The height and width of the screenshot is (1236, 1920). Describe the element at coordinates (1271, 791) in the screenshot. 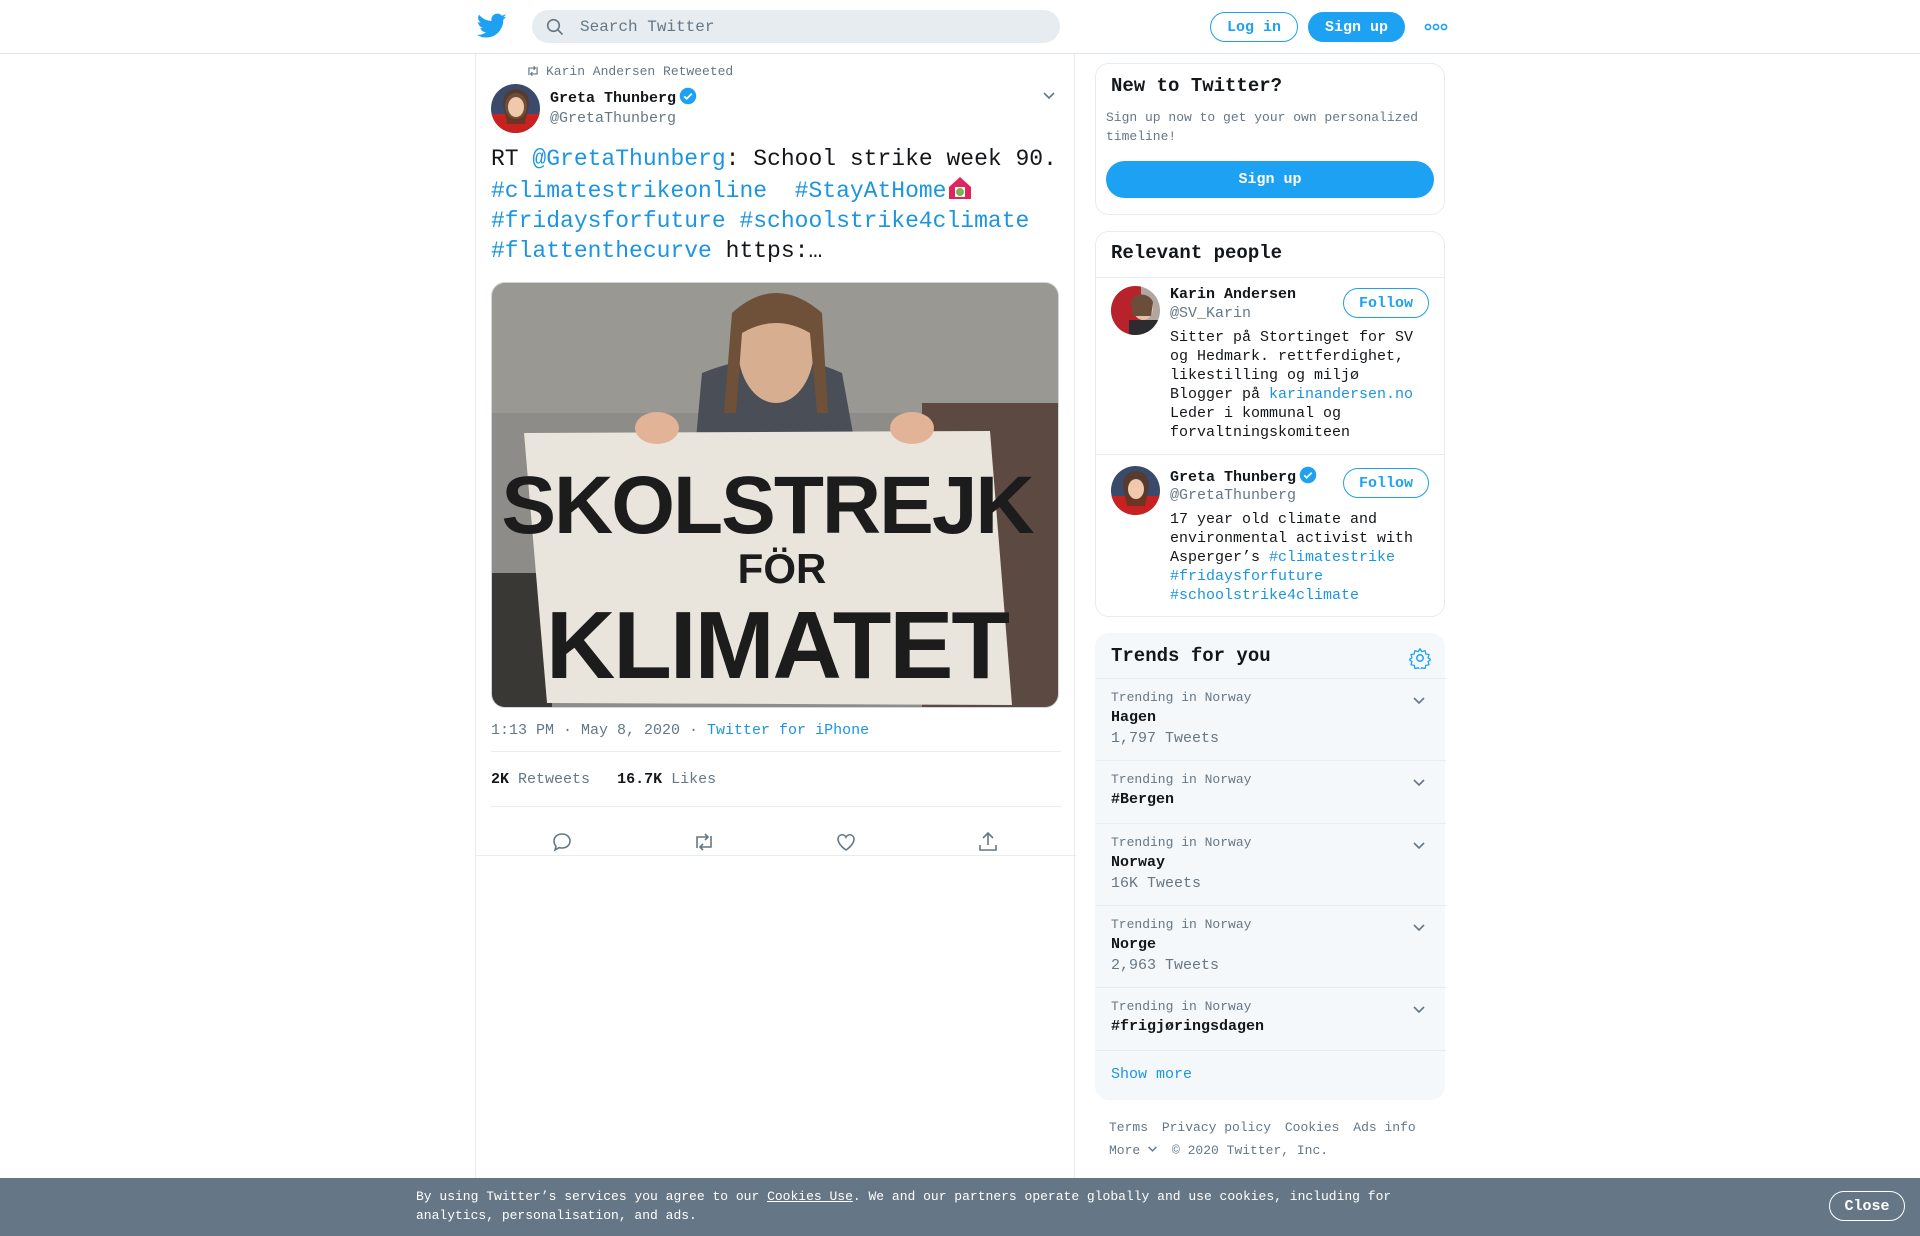

I see `trend-item: Trending in Norway #Bergen` at that location.